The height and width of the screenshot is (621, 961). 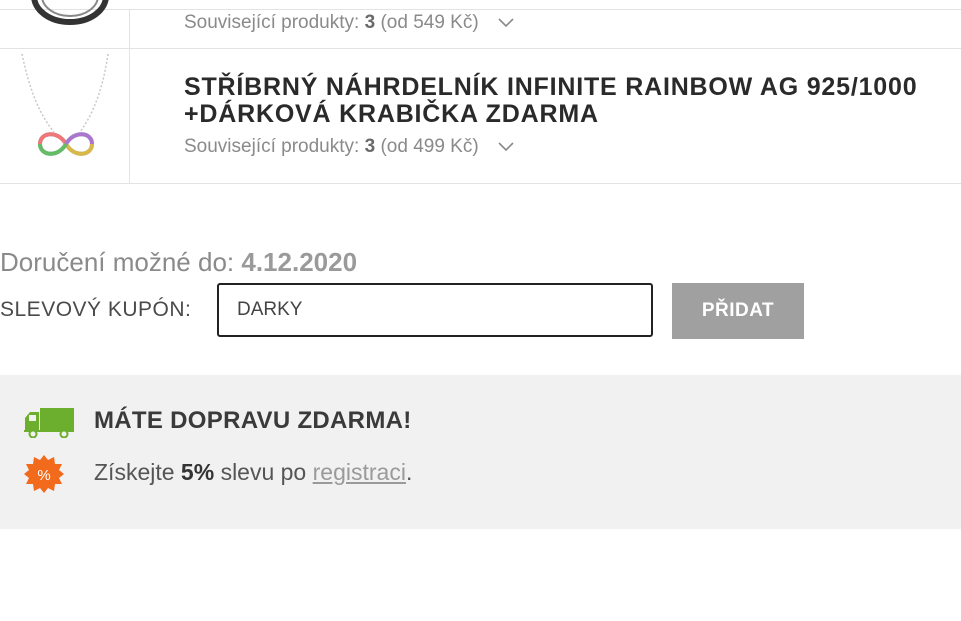 I want to click on delivery-info: Doručení možné do: 4.12.2020, so click(x=178, y=262).